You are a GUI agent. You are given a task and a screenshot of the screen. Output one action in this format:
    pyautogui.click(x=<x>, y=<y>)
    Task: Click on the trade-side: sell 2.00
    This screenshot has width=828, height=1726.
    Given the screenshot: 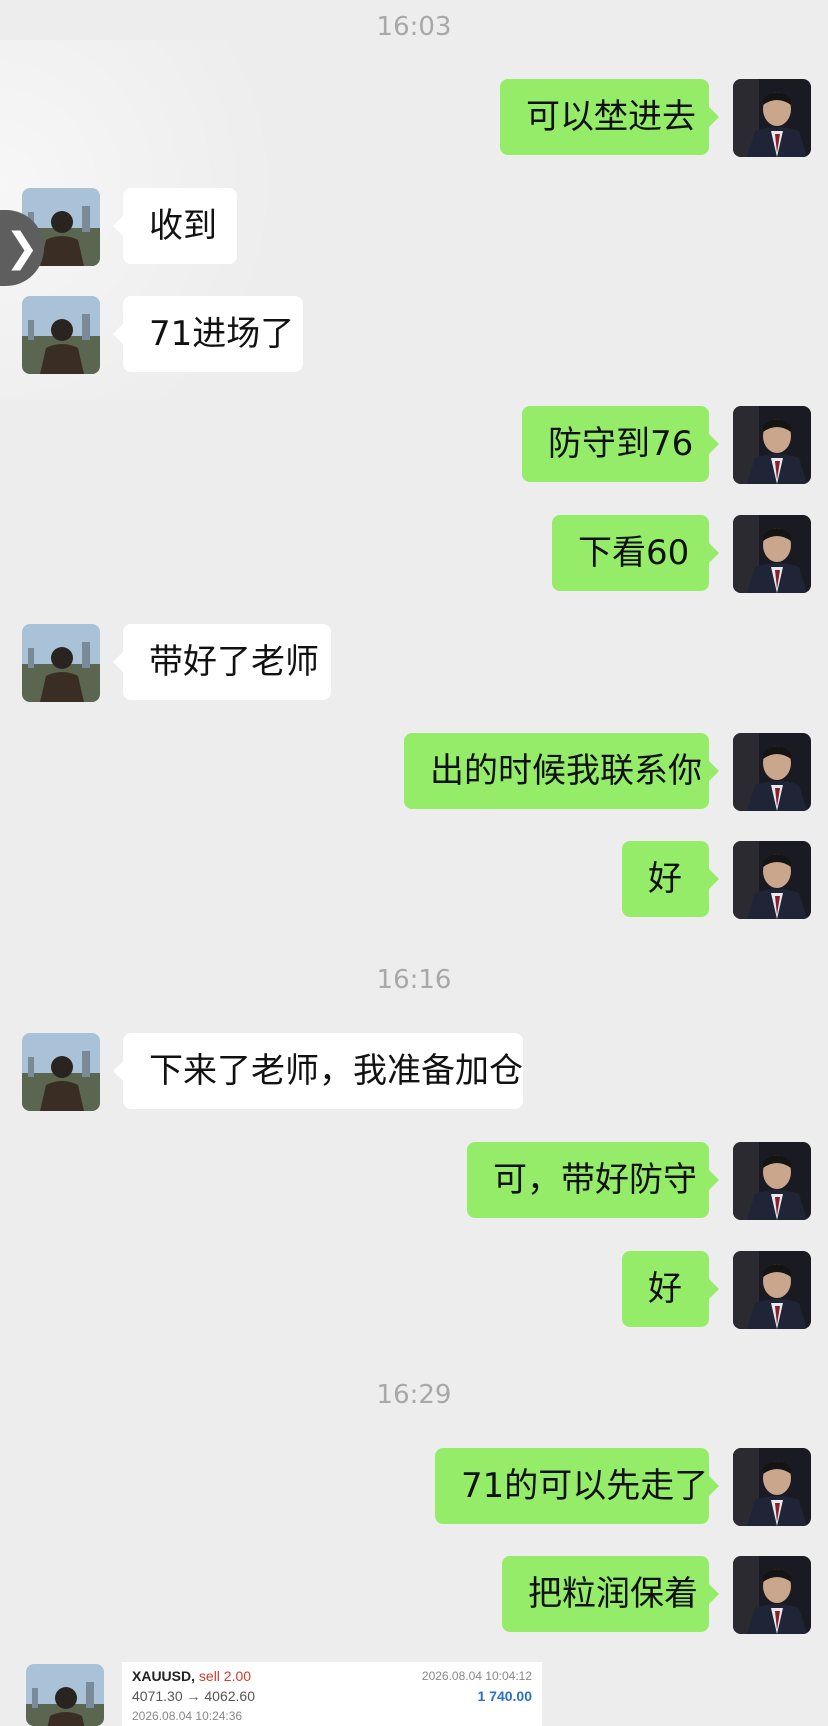 What is the action you would take?
    pyautogui.click(x=225, y=1676)
    